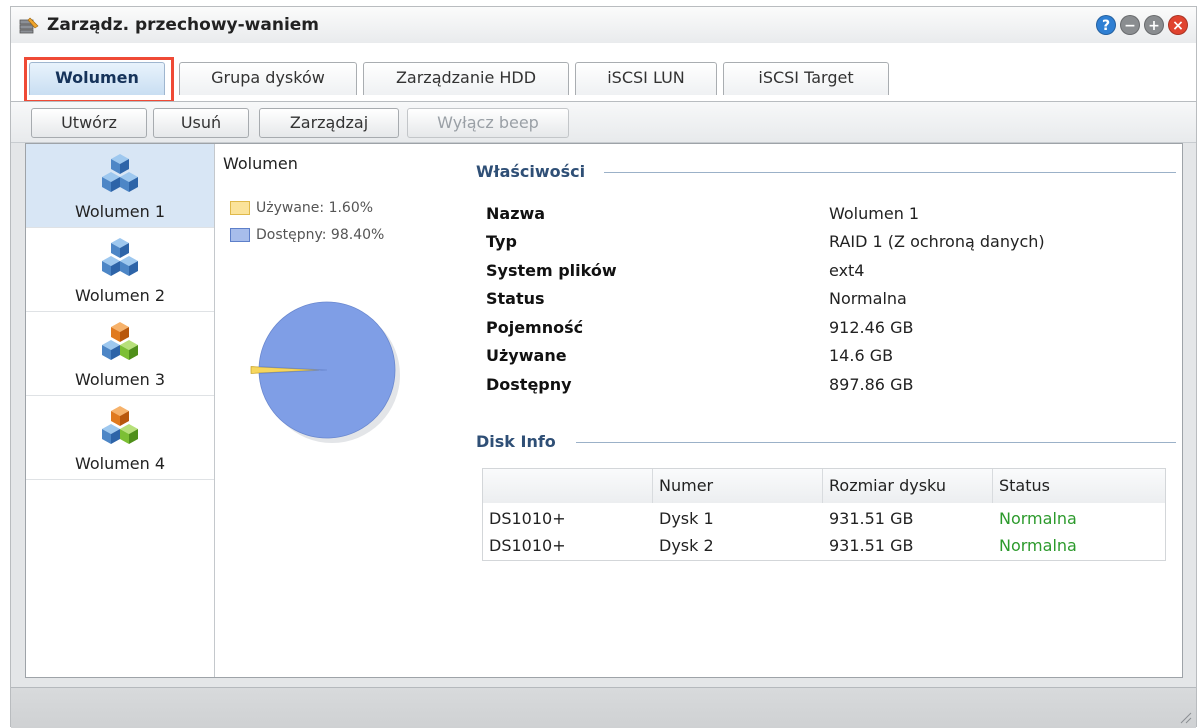  What do you see at coordinates (861, 355) in the screenshot?
I see `prop-val-uzywane: 14.6 GB` at bounding box center [861, 355].